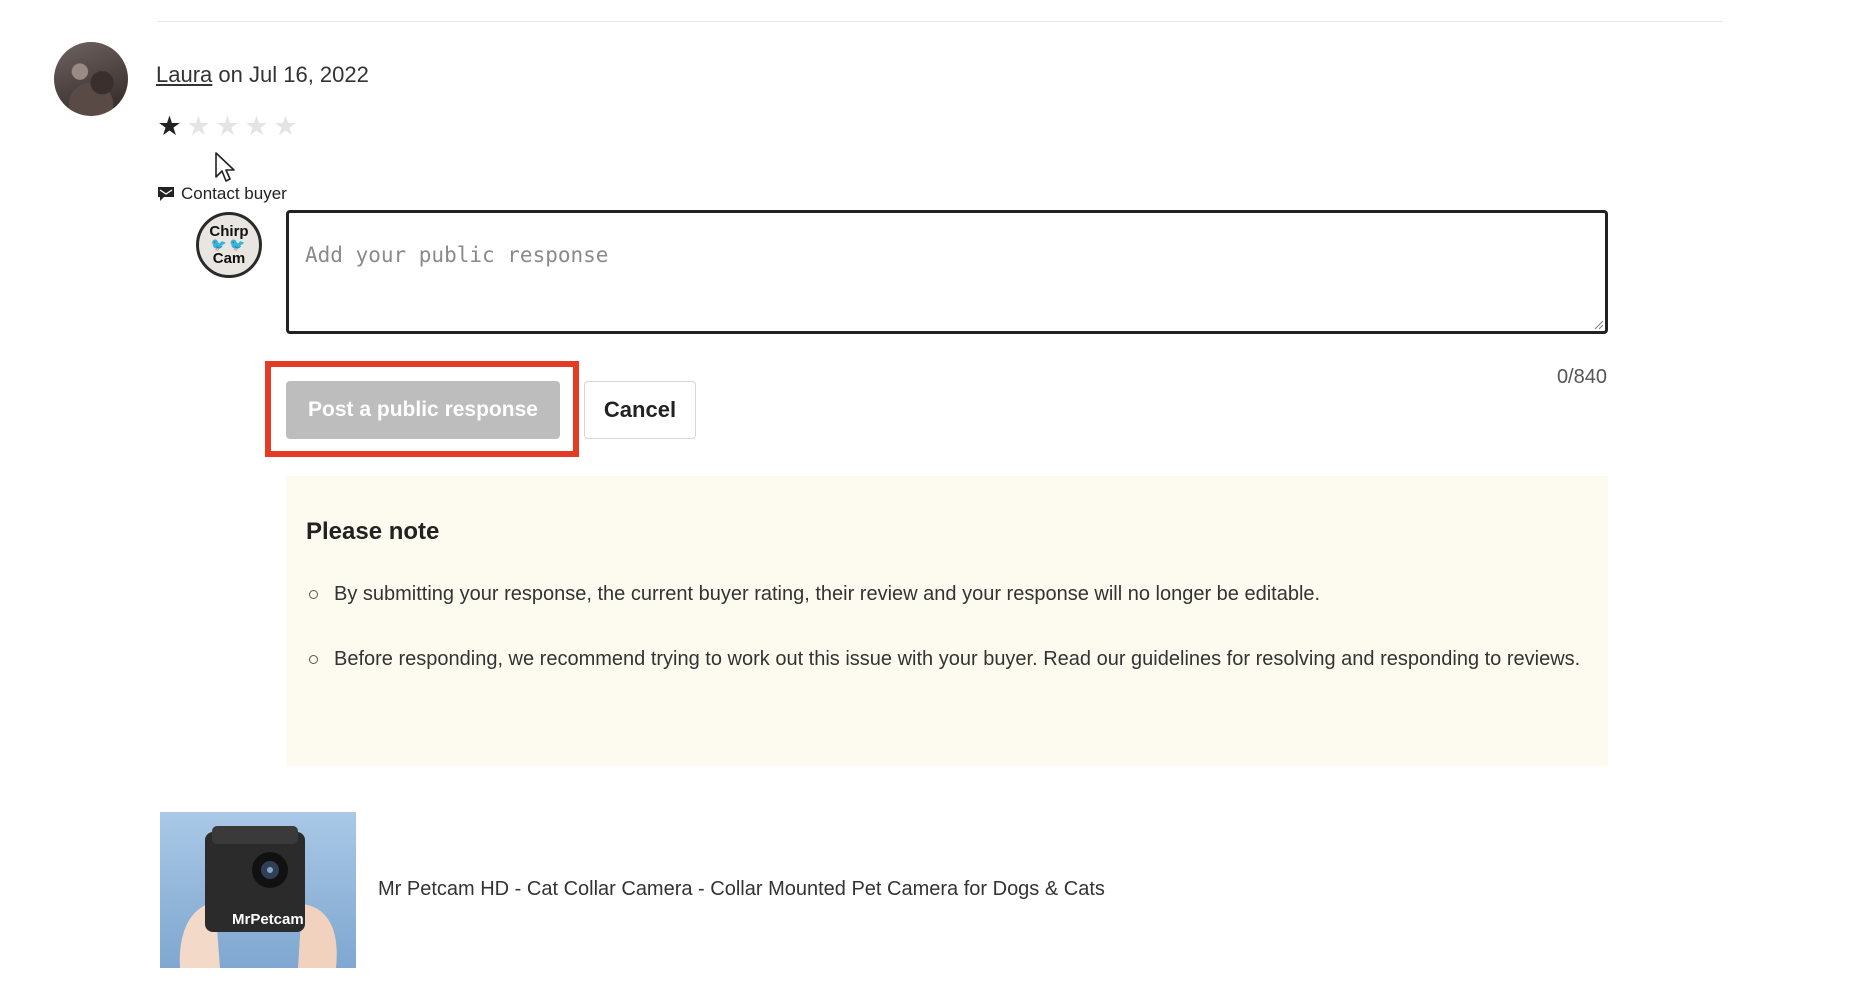 This screenshot has height=1004, width=1868. What do you see at coordinates (258, 897) in the screenshot?
I see `product-camera-image: MrPetcam` at bounding box center [258, 897].